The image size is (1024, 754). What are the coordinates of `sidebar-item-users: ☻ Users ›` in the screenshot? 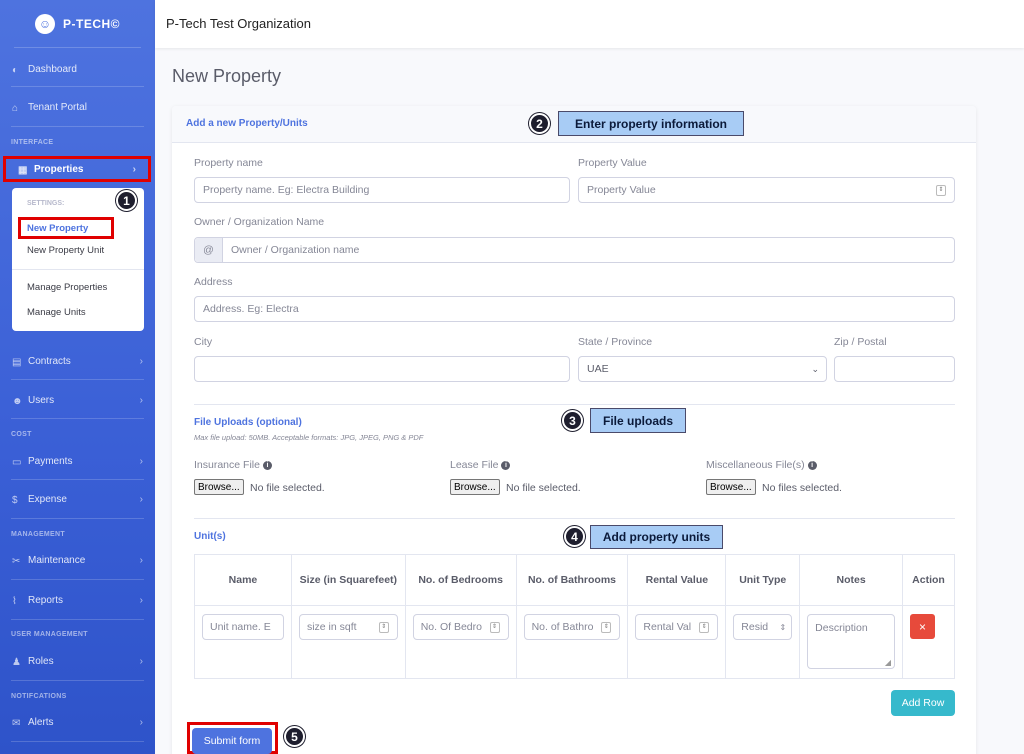 It's located at (77, 400).